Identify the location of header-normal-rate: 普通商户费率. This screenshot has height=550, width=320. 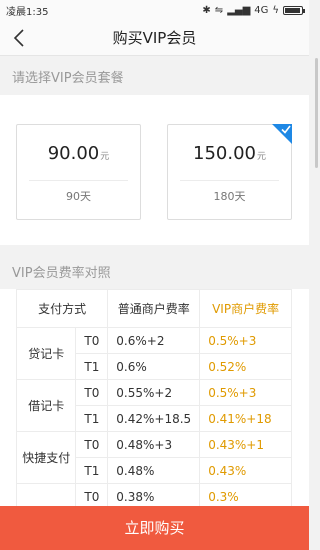
(154, 308).